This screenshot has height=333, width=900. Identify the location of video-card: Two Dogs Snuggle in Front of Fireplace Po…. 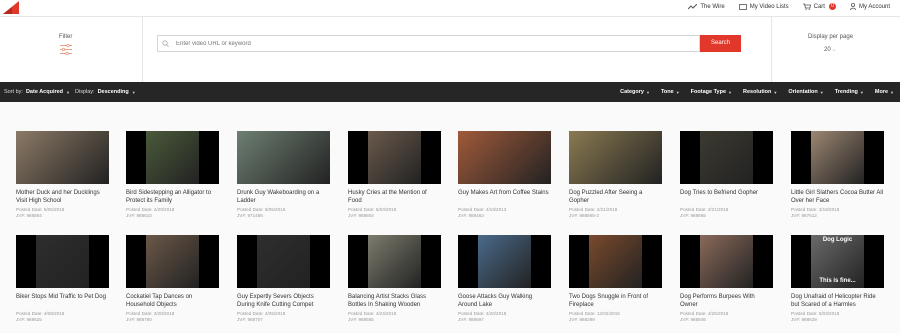
(615, 279).